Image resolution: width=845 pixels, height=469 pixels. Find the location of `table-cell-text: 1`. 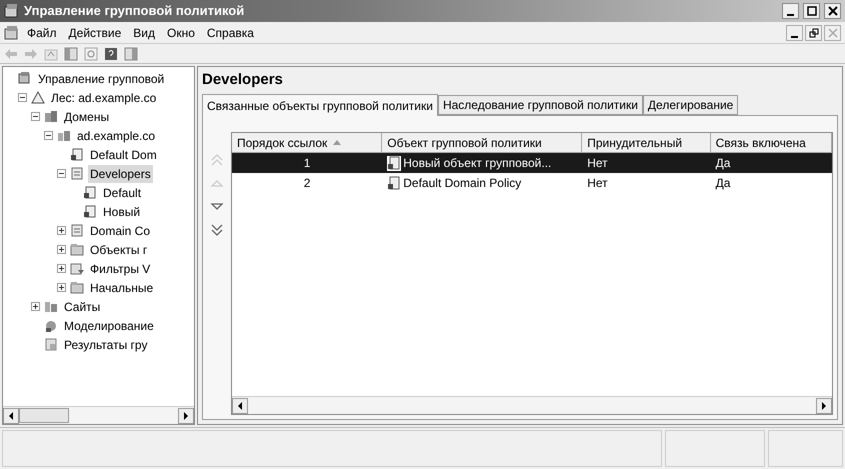

table-cell-text: 1 is located at coordinates (307, 163).